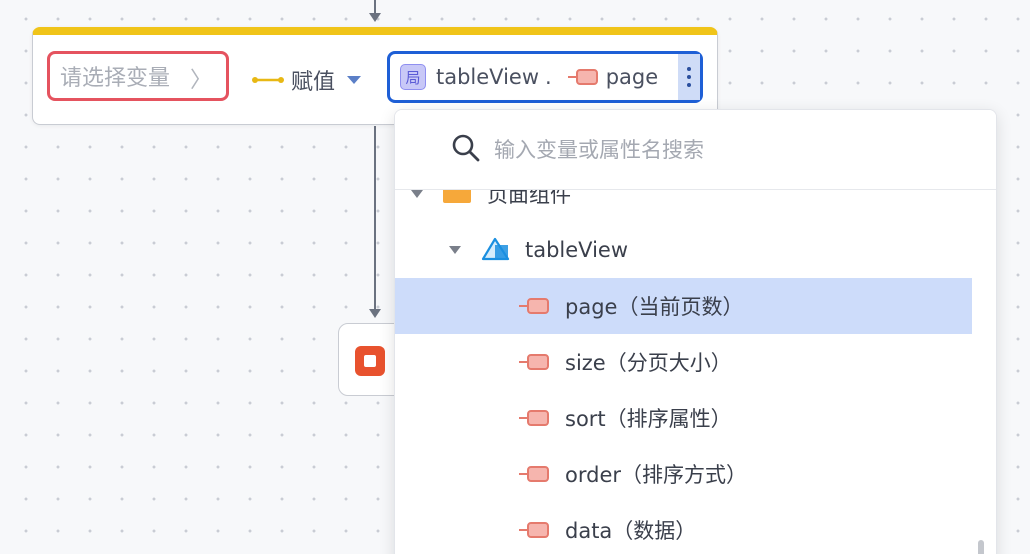 The height and width of the screenshot is (554, 1030). I want to click on property-label: size（分页大小）, so click(648, 363).